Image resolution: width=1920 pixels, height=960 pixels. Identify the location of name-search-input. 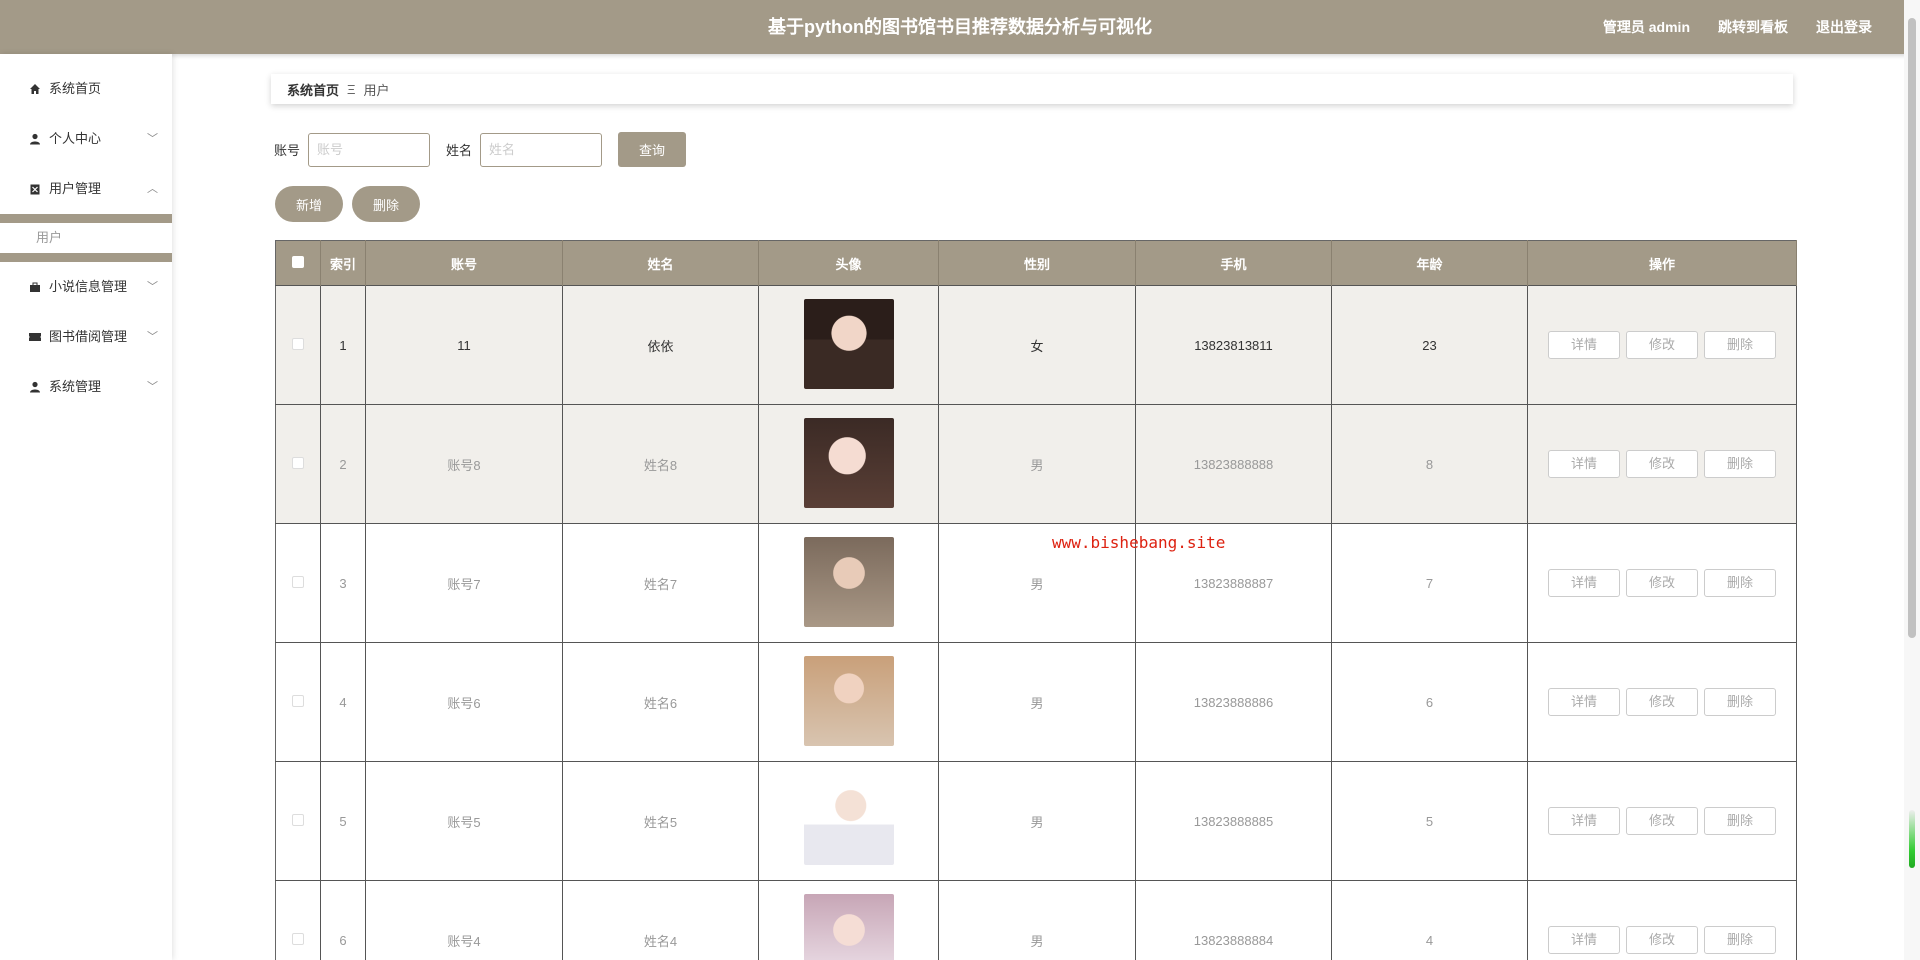
(541, 149).